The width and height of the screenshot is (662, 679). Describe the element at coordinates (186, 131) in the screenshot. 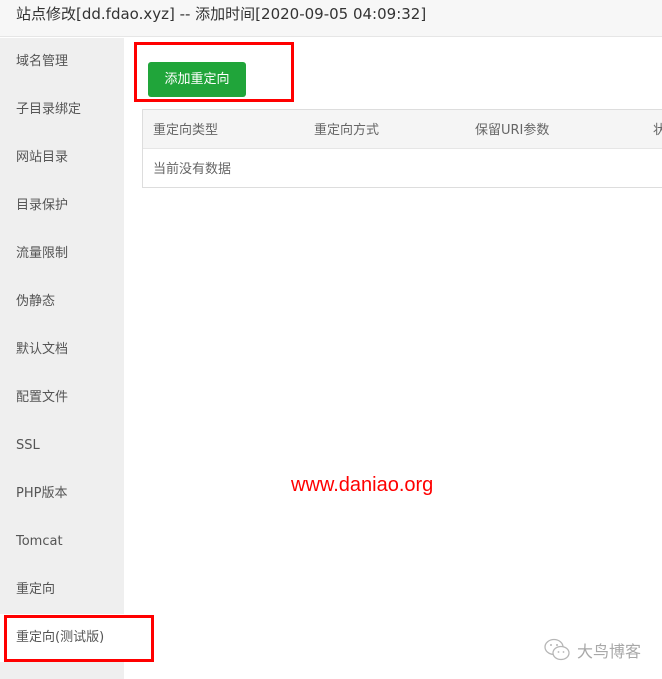

I see `column-header-redirect-type: 重定向类型` at that location.